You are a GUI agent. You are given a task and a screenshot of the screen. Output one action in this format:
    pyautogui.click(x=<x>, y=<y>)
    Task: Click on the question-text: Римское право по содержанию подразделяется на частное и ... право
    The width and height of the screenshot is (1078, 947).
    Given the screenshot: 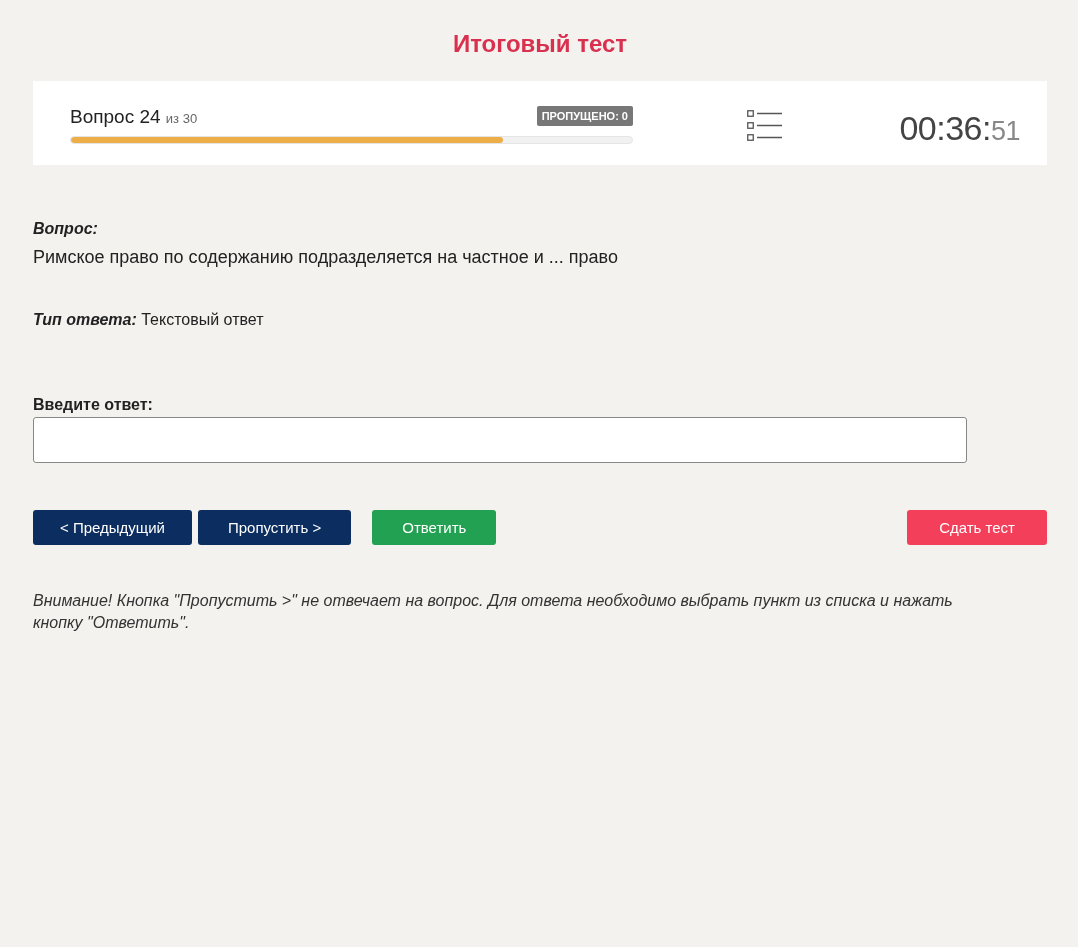 What is the action you would take?
    pyautogui.click(x=326, y=257)
    